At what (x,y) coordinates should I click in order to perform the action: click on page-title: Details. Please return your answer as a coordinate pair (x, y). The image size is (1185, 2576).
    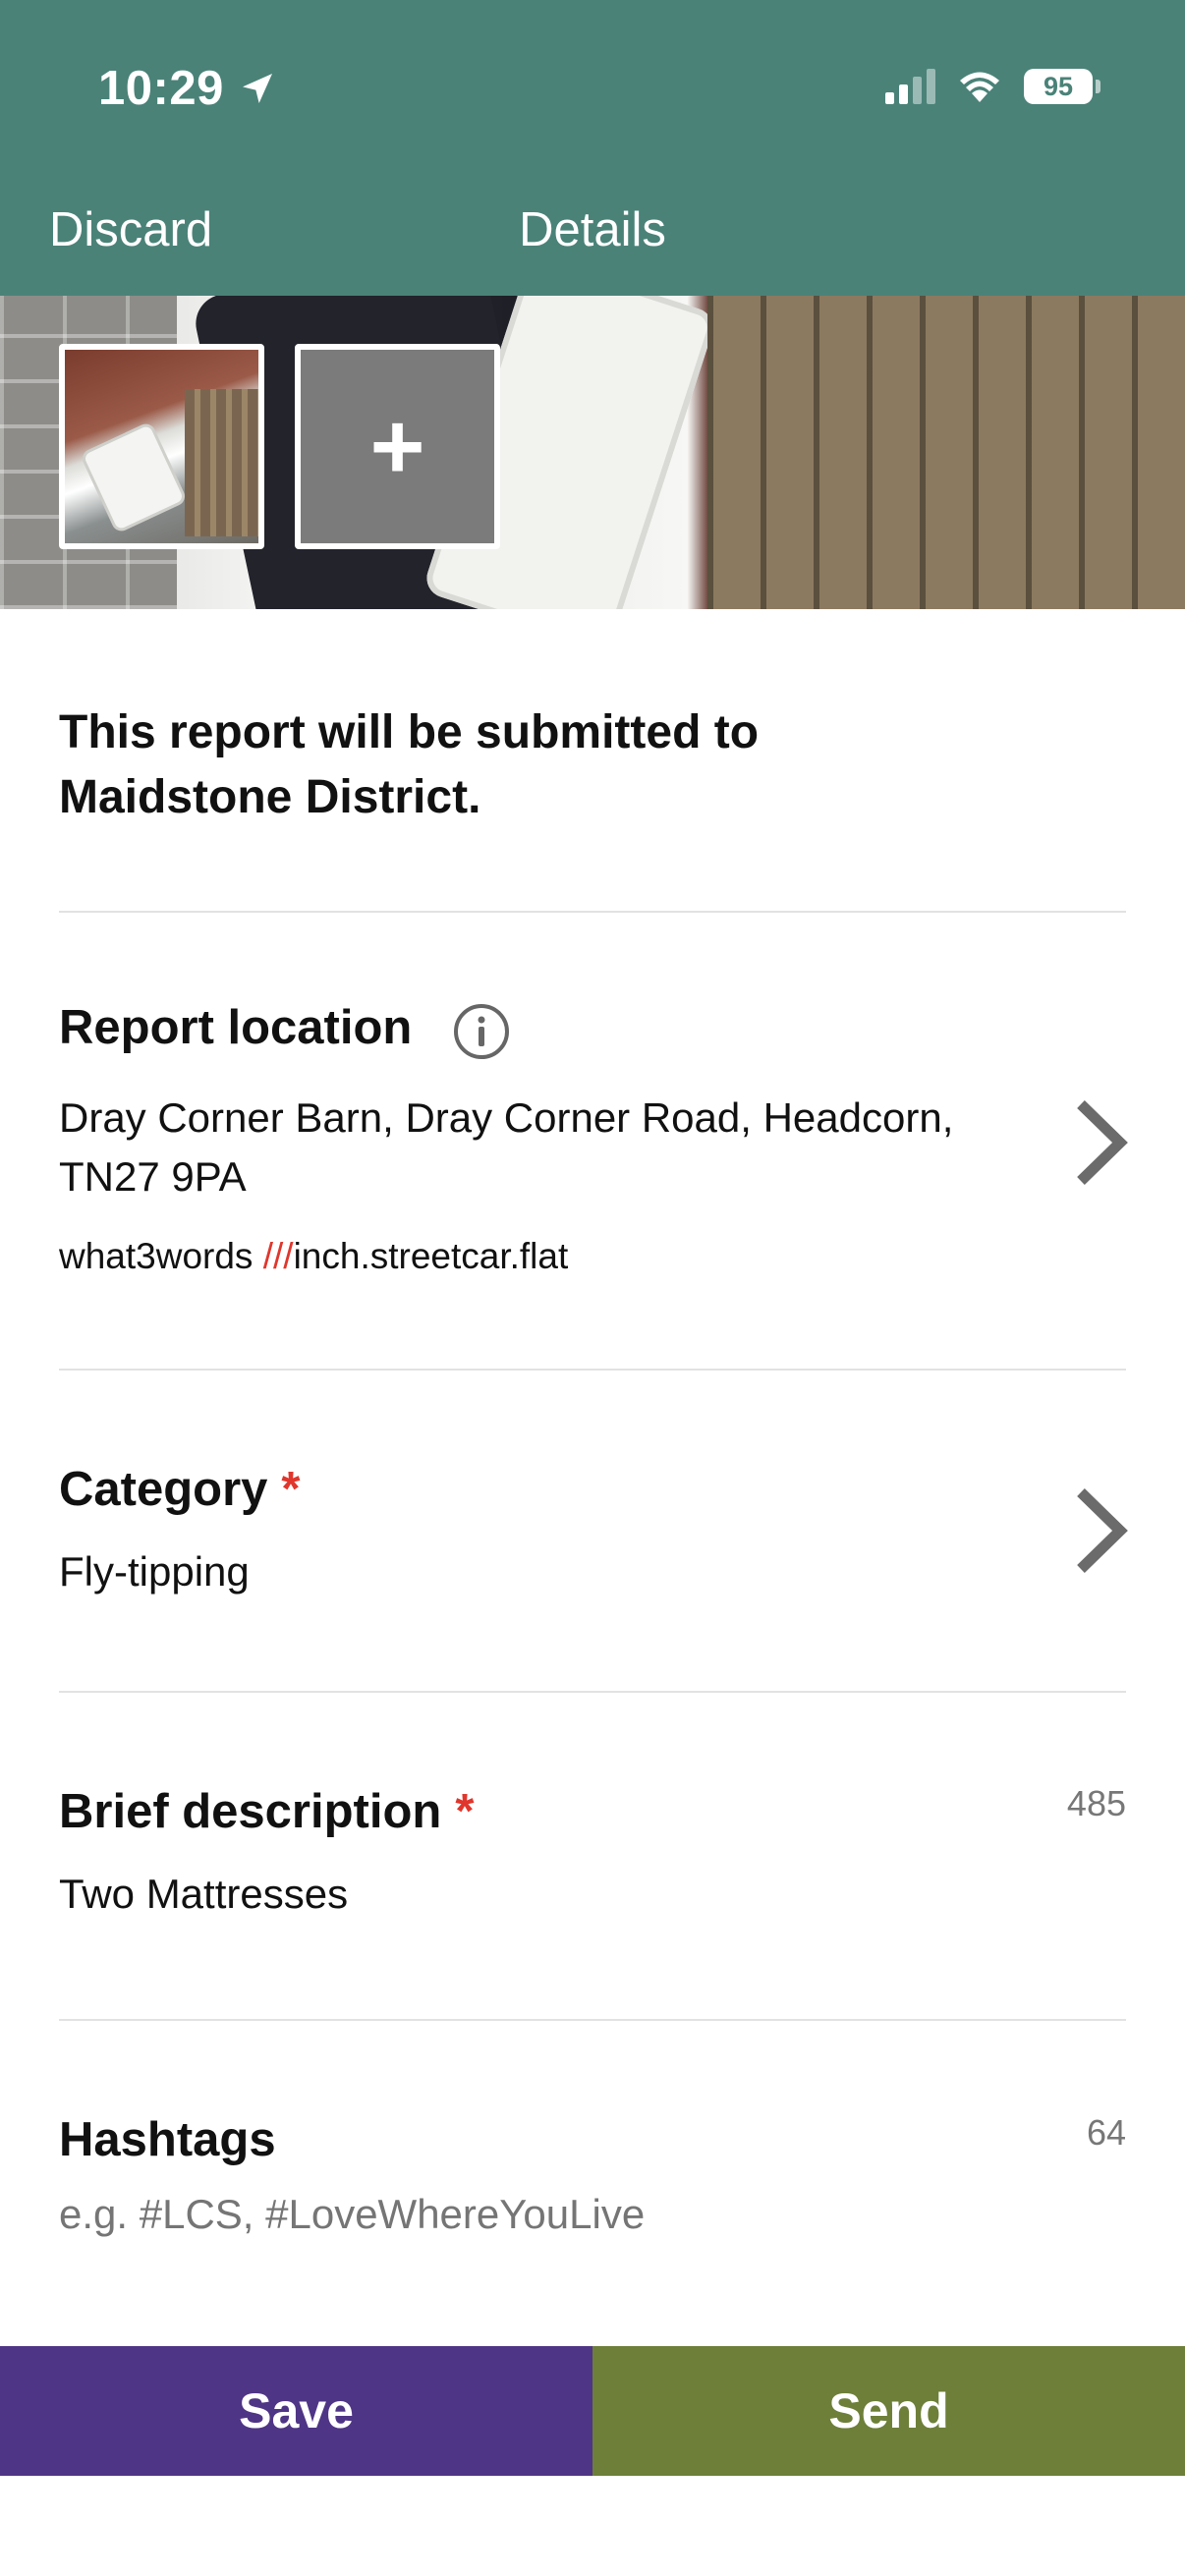
    Looking at the image, I should click on (592, 229).